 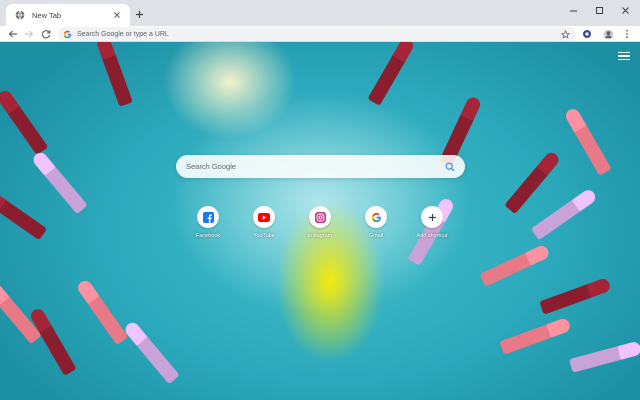 I want to click on avatar-icon, so click(x=608, y=34).